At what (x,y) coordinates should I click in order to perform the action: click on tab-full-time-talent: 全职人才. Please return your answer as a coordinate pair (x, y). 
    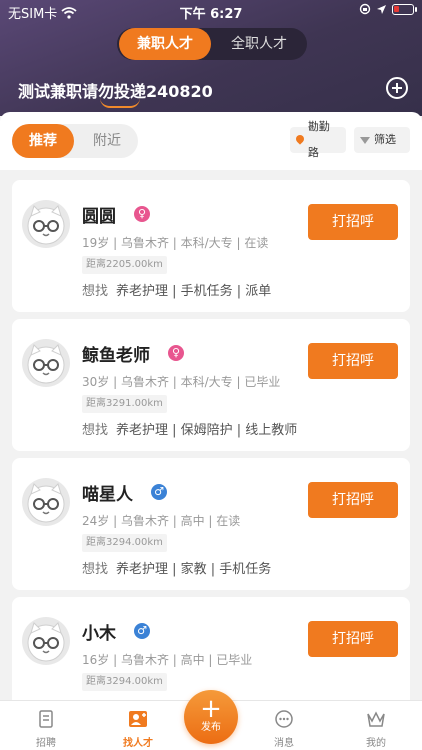
    Looking at the image, I should click on (259, 44).